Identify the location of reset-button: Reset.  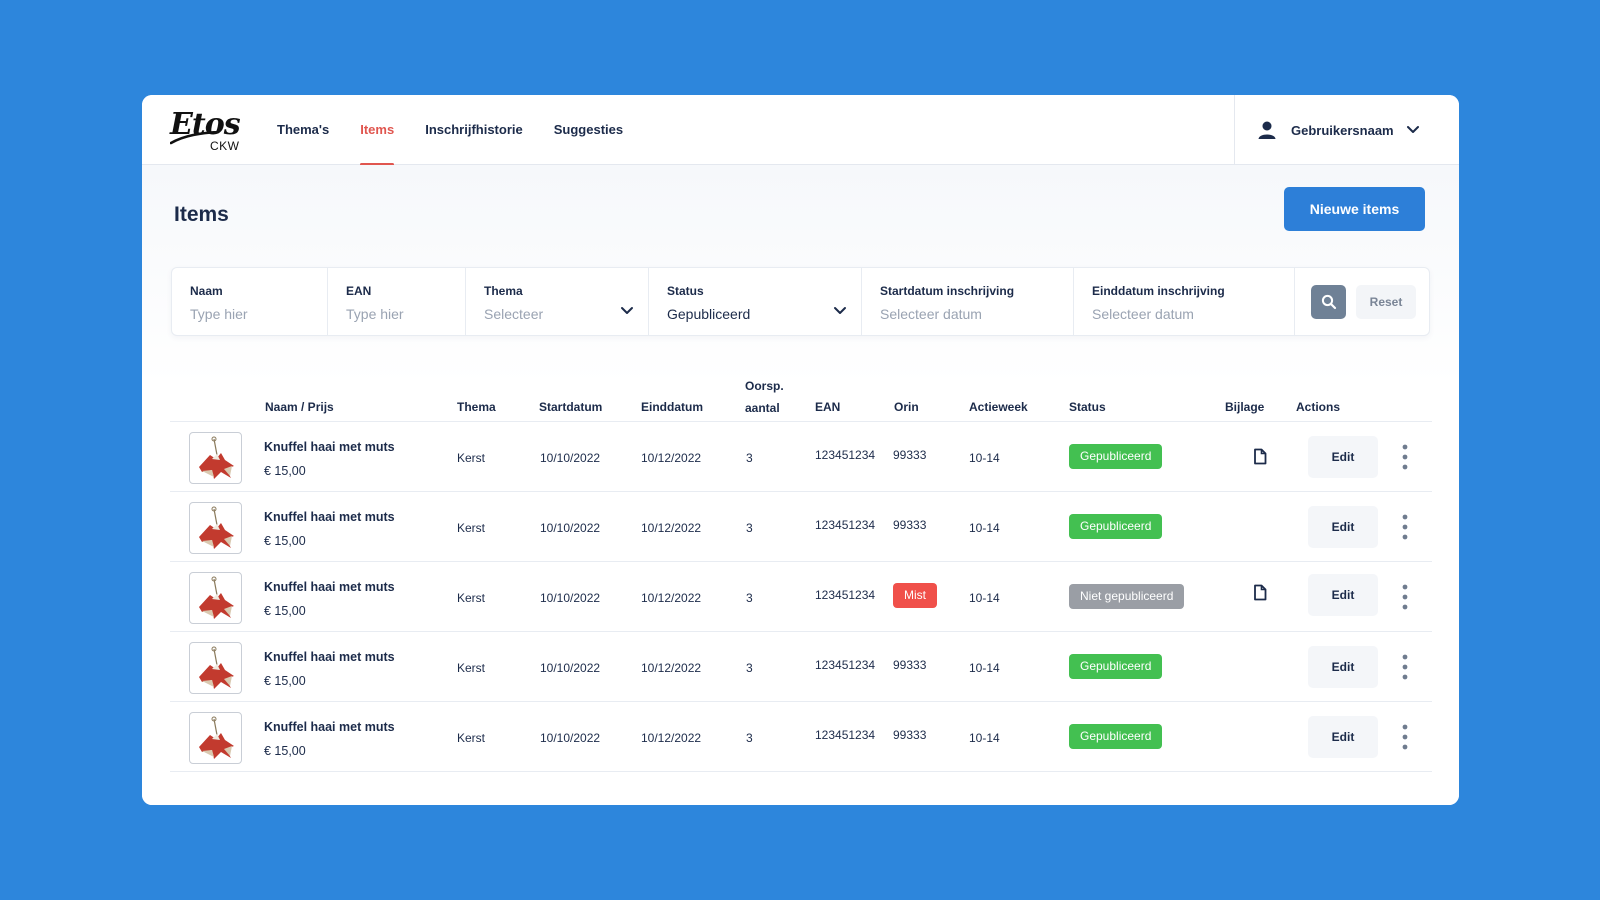
(1386, 301).